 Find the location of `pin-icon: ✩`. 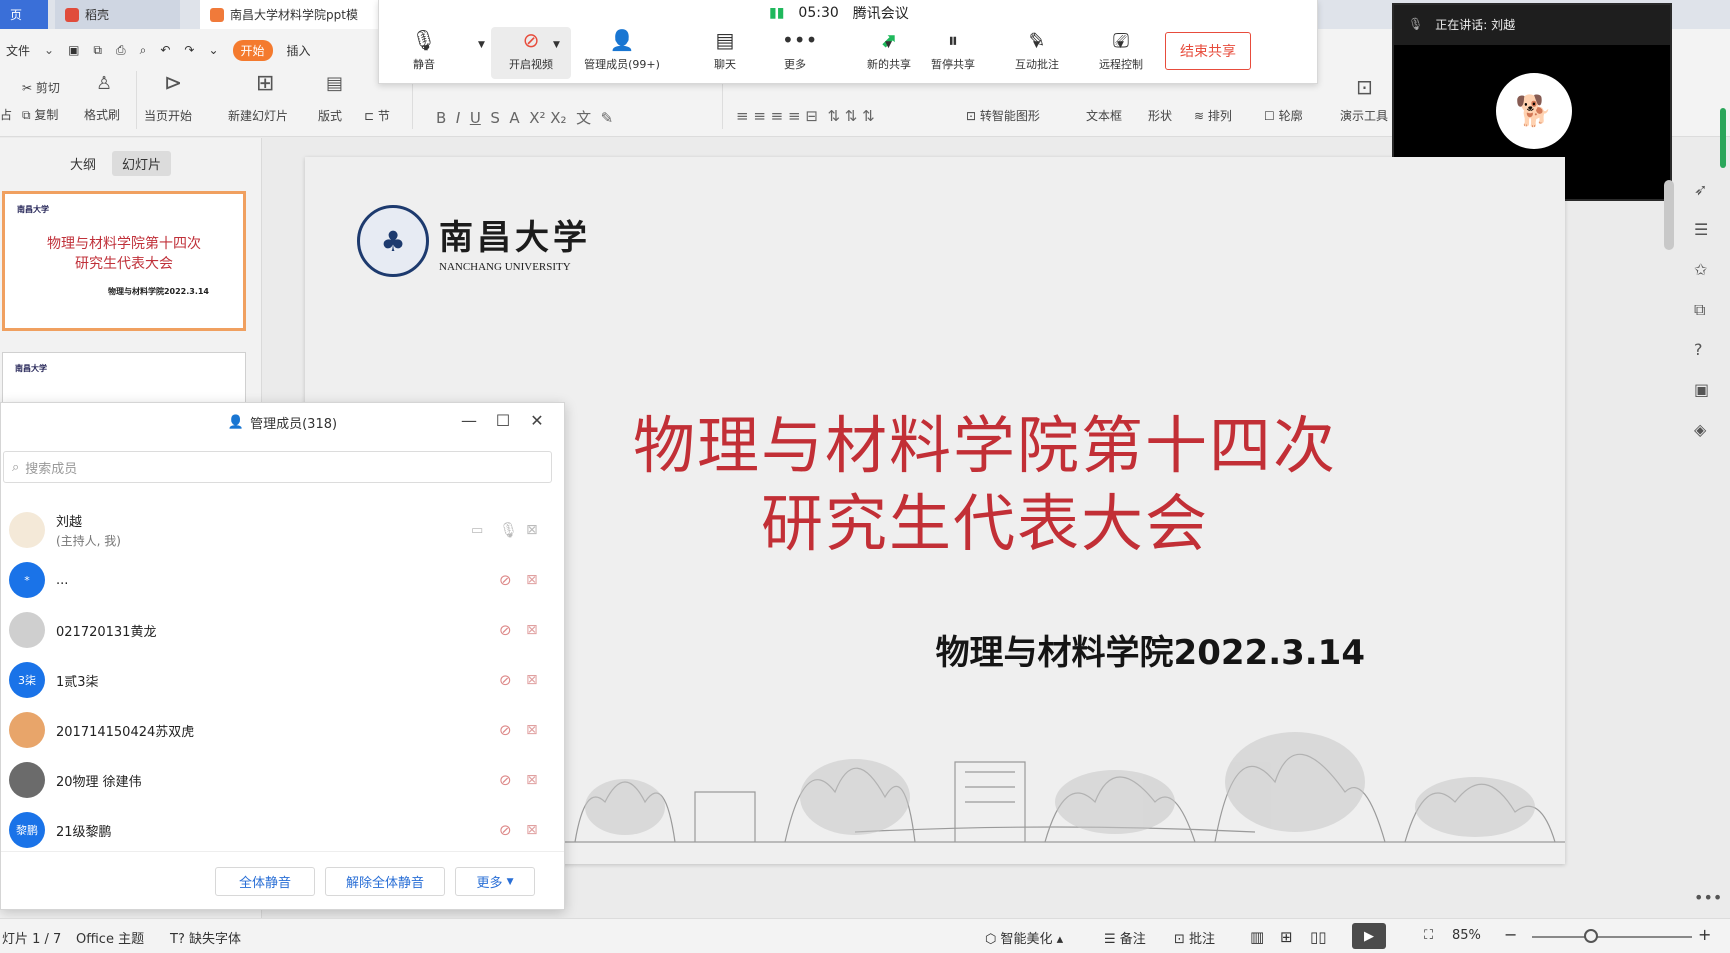

pin-icon: ✩ is located at coordinates (1700, 269).